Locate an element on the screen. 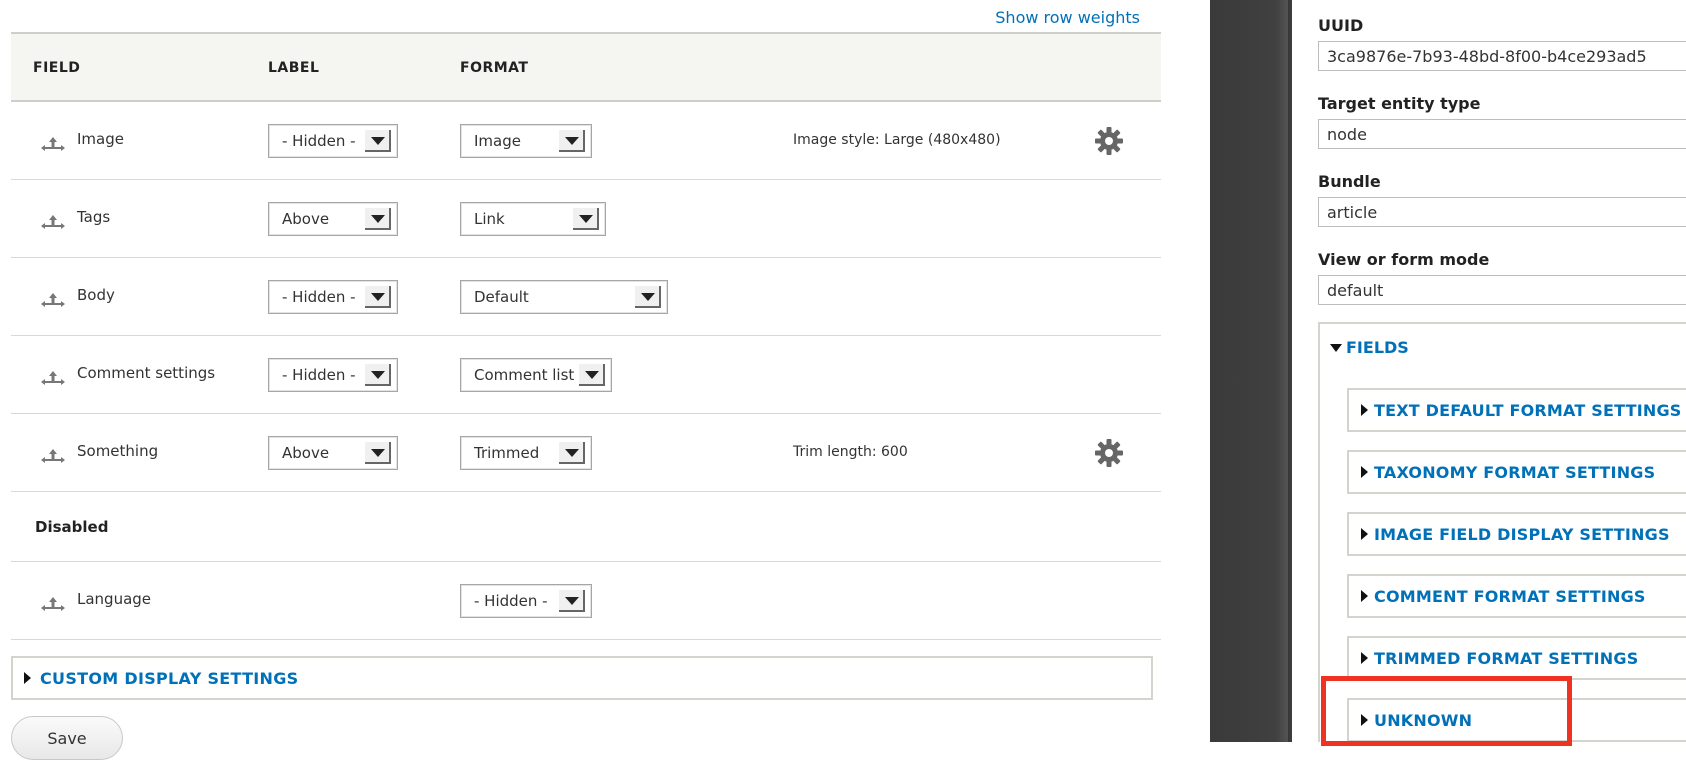  show-row-weights-link: Show row weights is located at coordinates (990, 17).